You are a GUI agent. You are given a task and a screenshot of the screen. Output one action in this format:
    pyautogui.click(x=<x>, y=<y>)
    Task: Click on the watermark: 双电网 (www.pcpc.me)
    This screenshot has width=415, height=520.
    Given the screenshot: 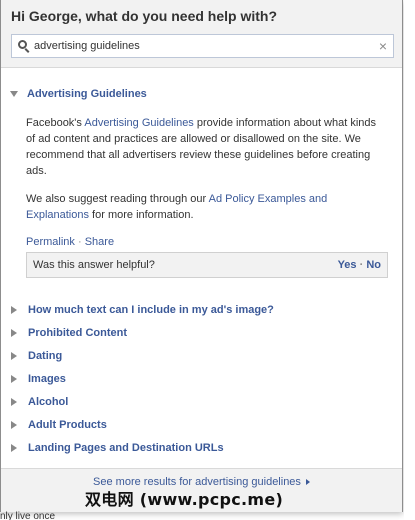 What is the action you would take?
    pyautogui.click(x=184, y=499)
    